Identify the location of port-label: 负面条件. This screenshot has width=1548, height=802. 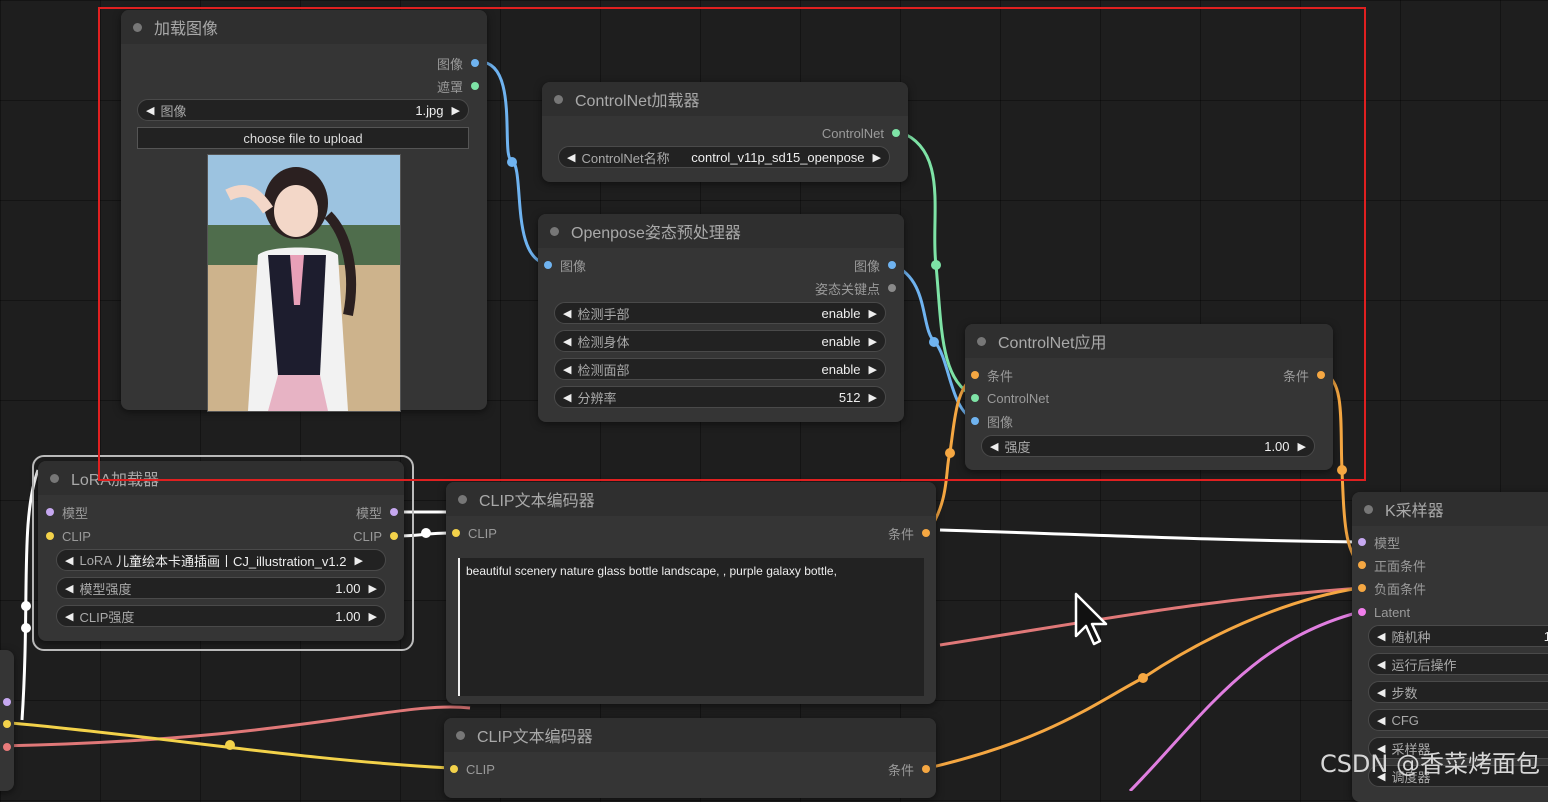
(1400, 589).